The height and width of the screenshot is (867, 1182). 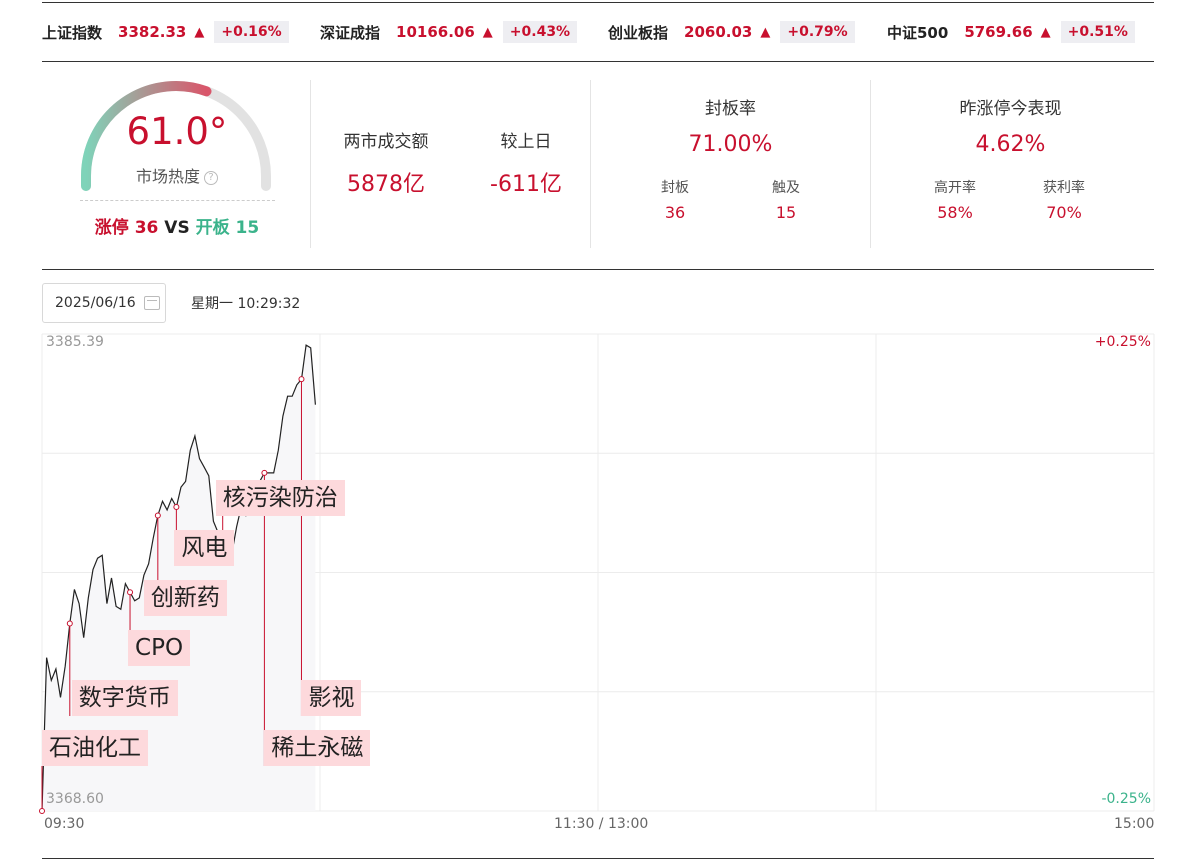 What do you see at coordinates (1012, 164) in the screenshot?
I see `yesterday-panel: 昨涨停今表现 4.62% 高开率 58% 获利率 70%` at bounding box center [1012, 164].